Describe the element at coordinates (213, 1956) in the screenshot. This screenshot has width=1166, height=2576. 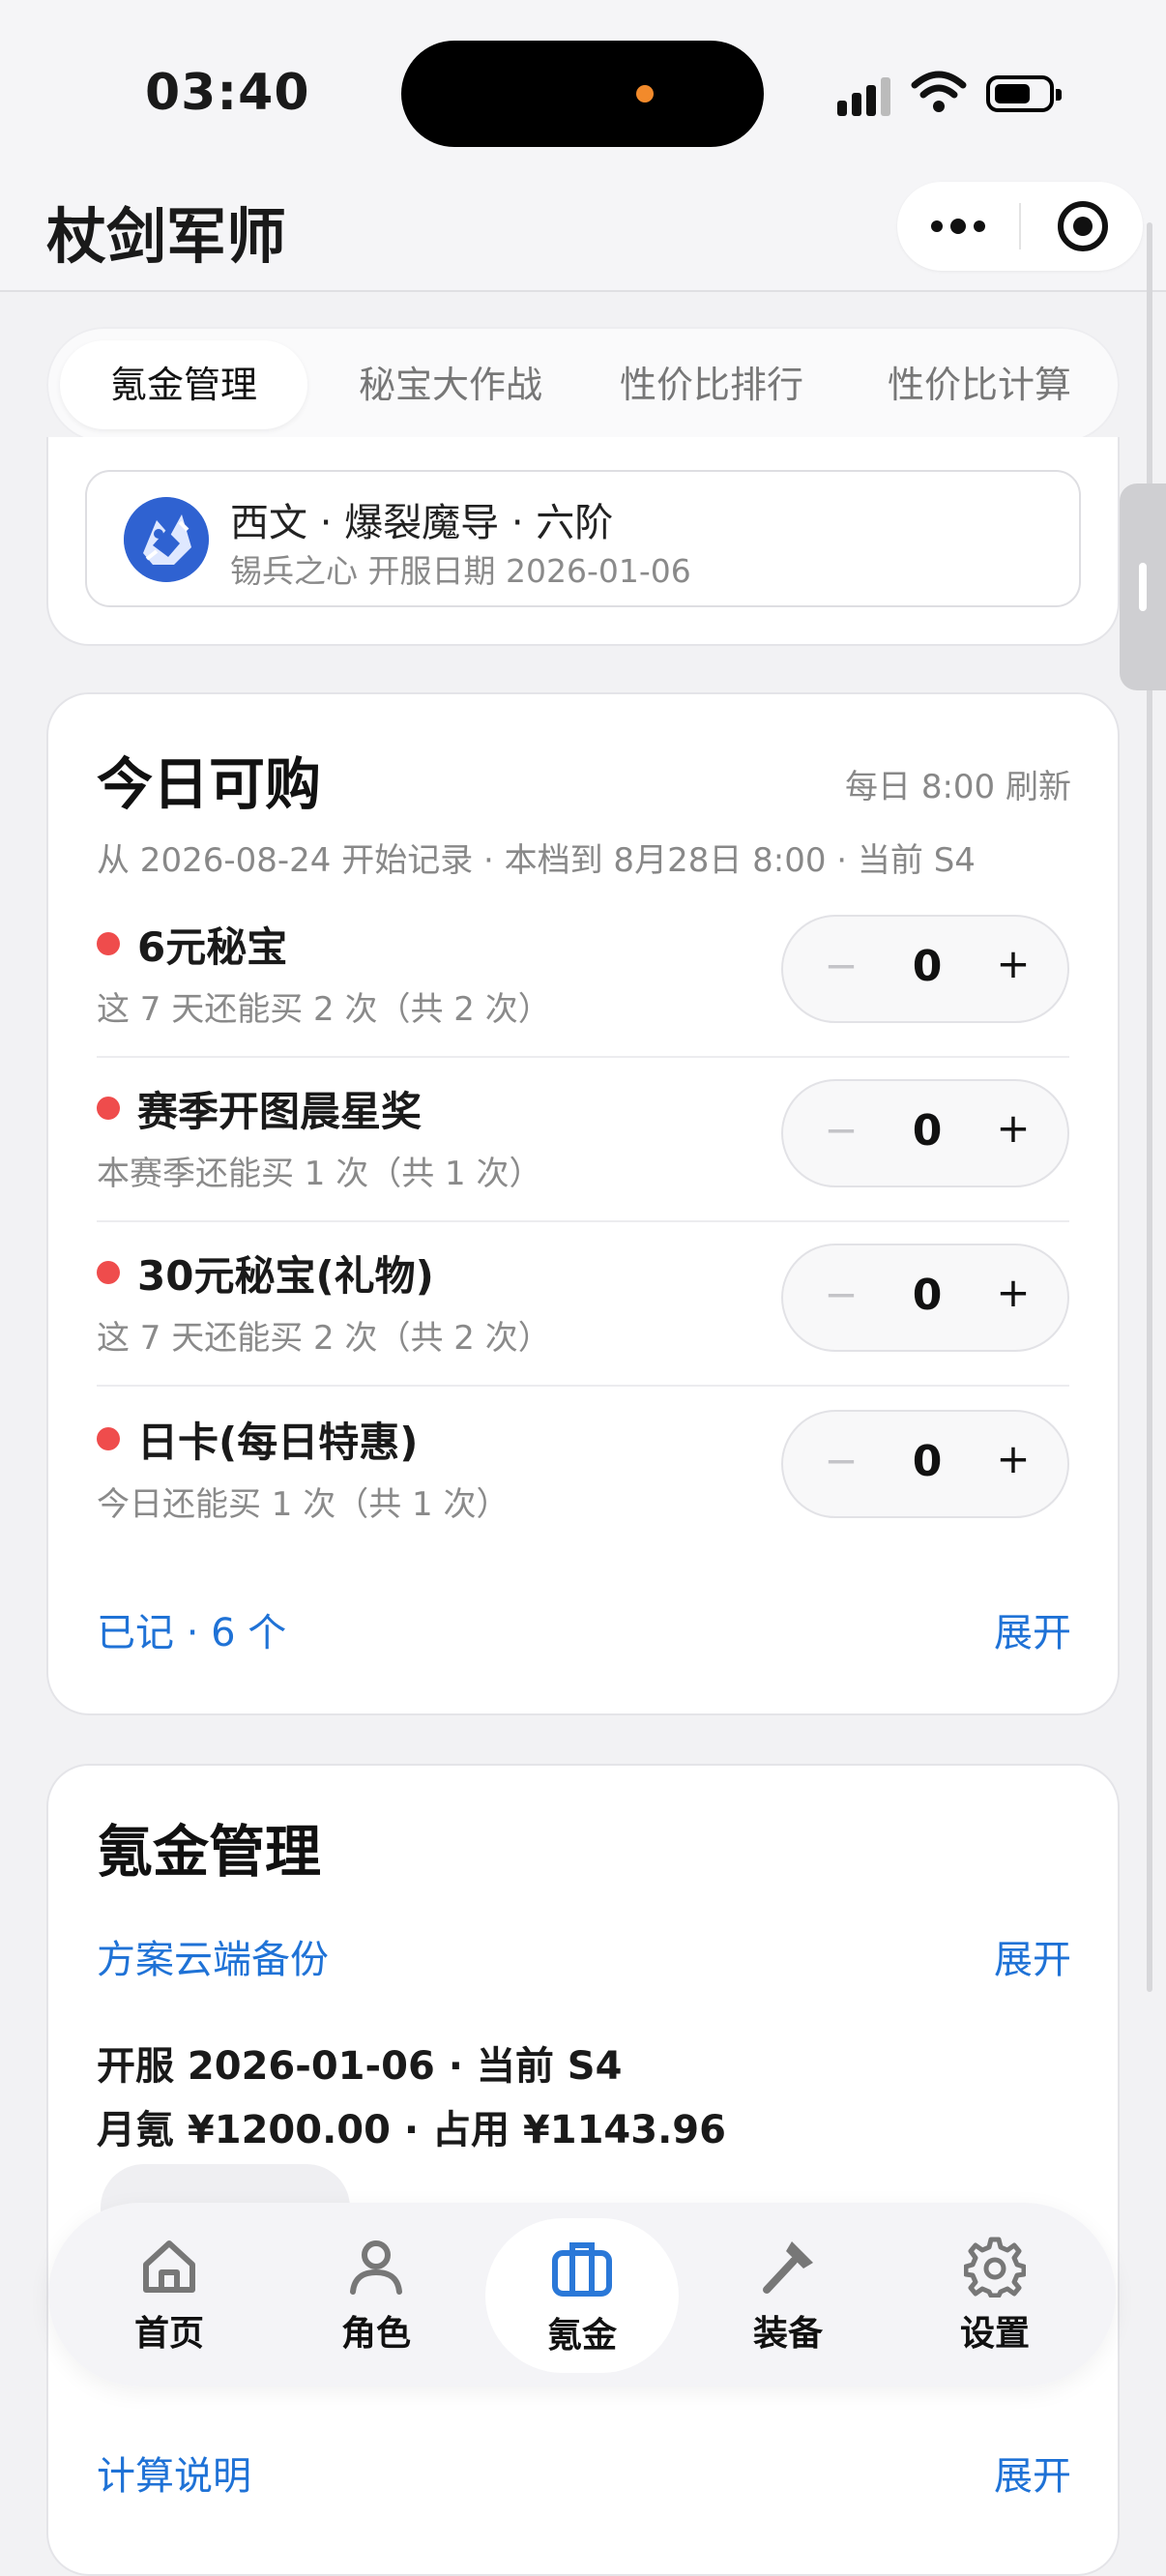
I see `cloud-backup-link: 方案云端备份` at that location.